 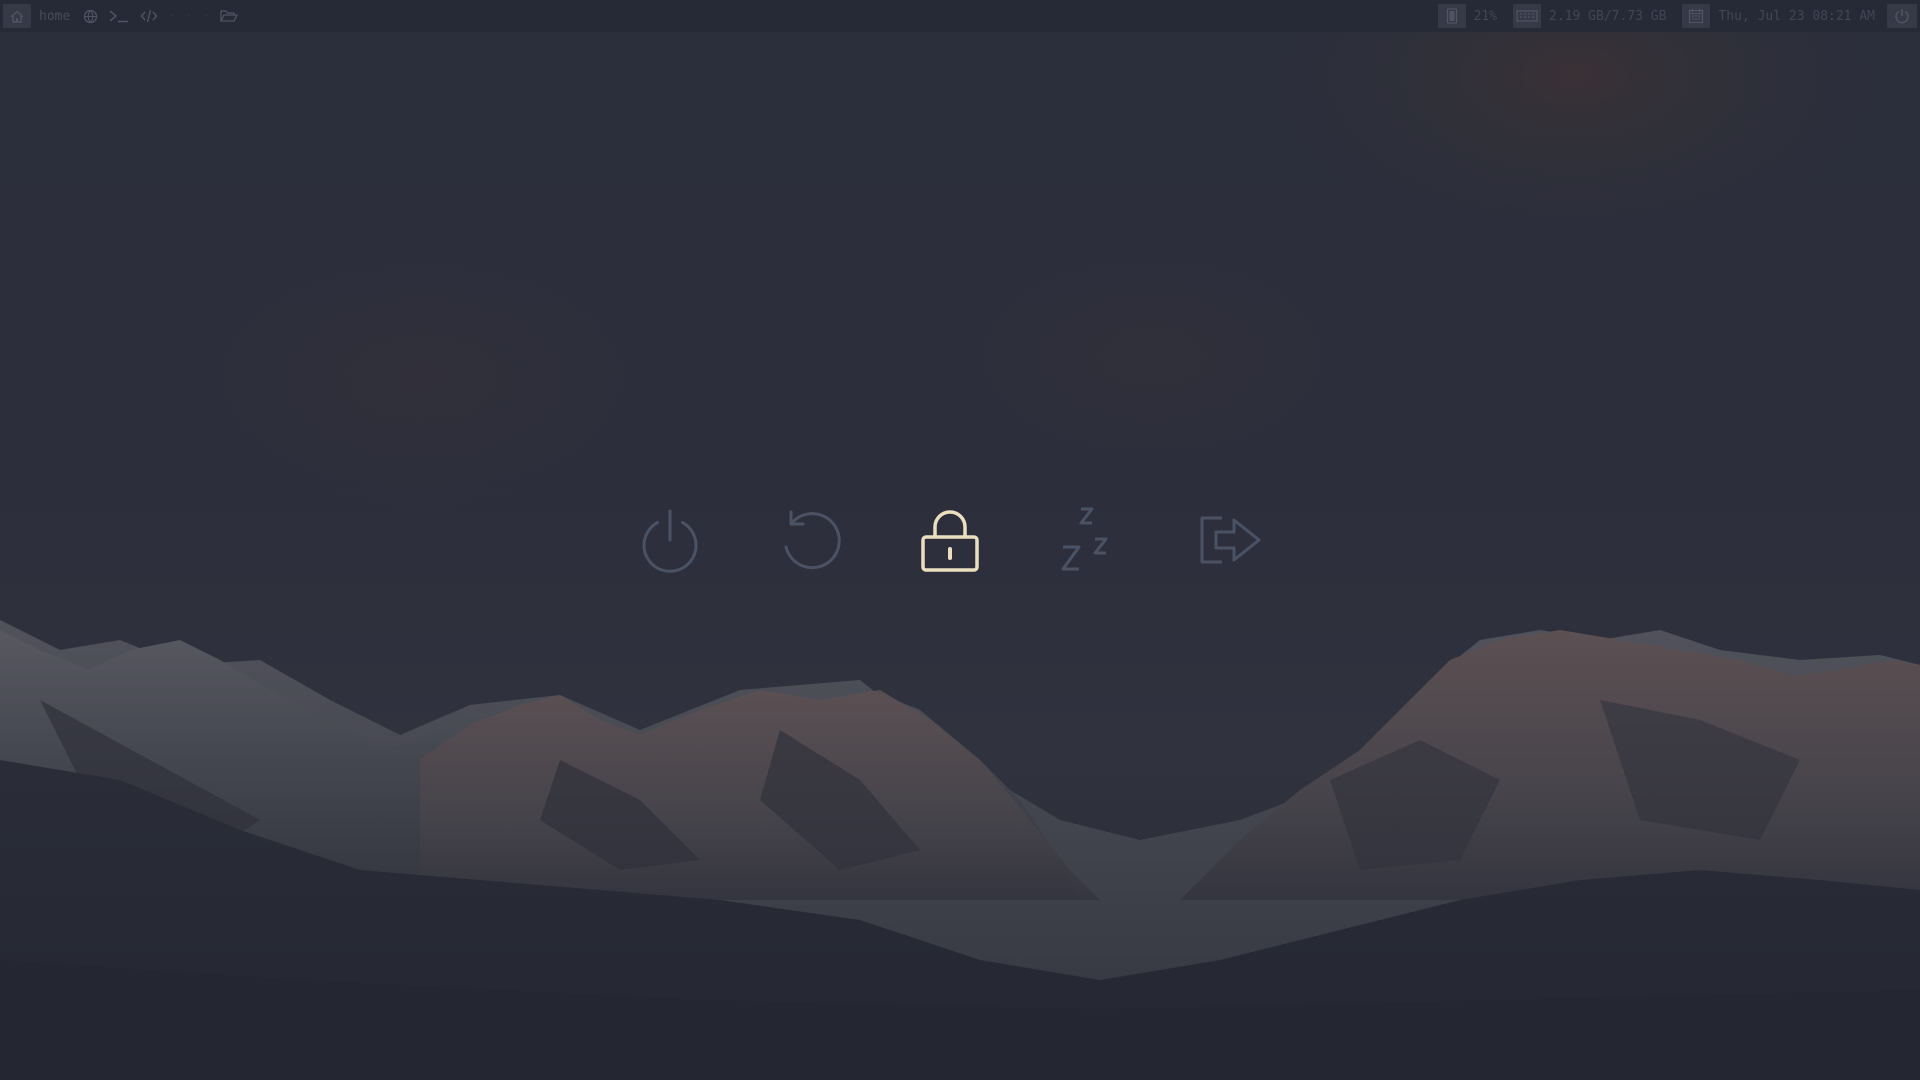 I want to click on logout-button, so click(x=1230, y=540).